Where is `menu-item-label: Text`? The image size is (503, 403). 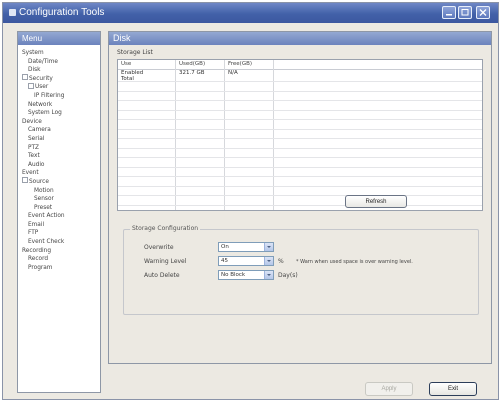 menu-item-label: Text is located at coordinates (34, 156).